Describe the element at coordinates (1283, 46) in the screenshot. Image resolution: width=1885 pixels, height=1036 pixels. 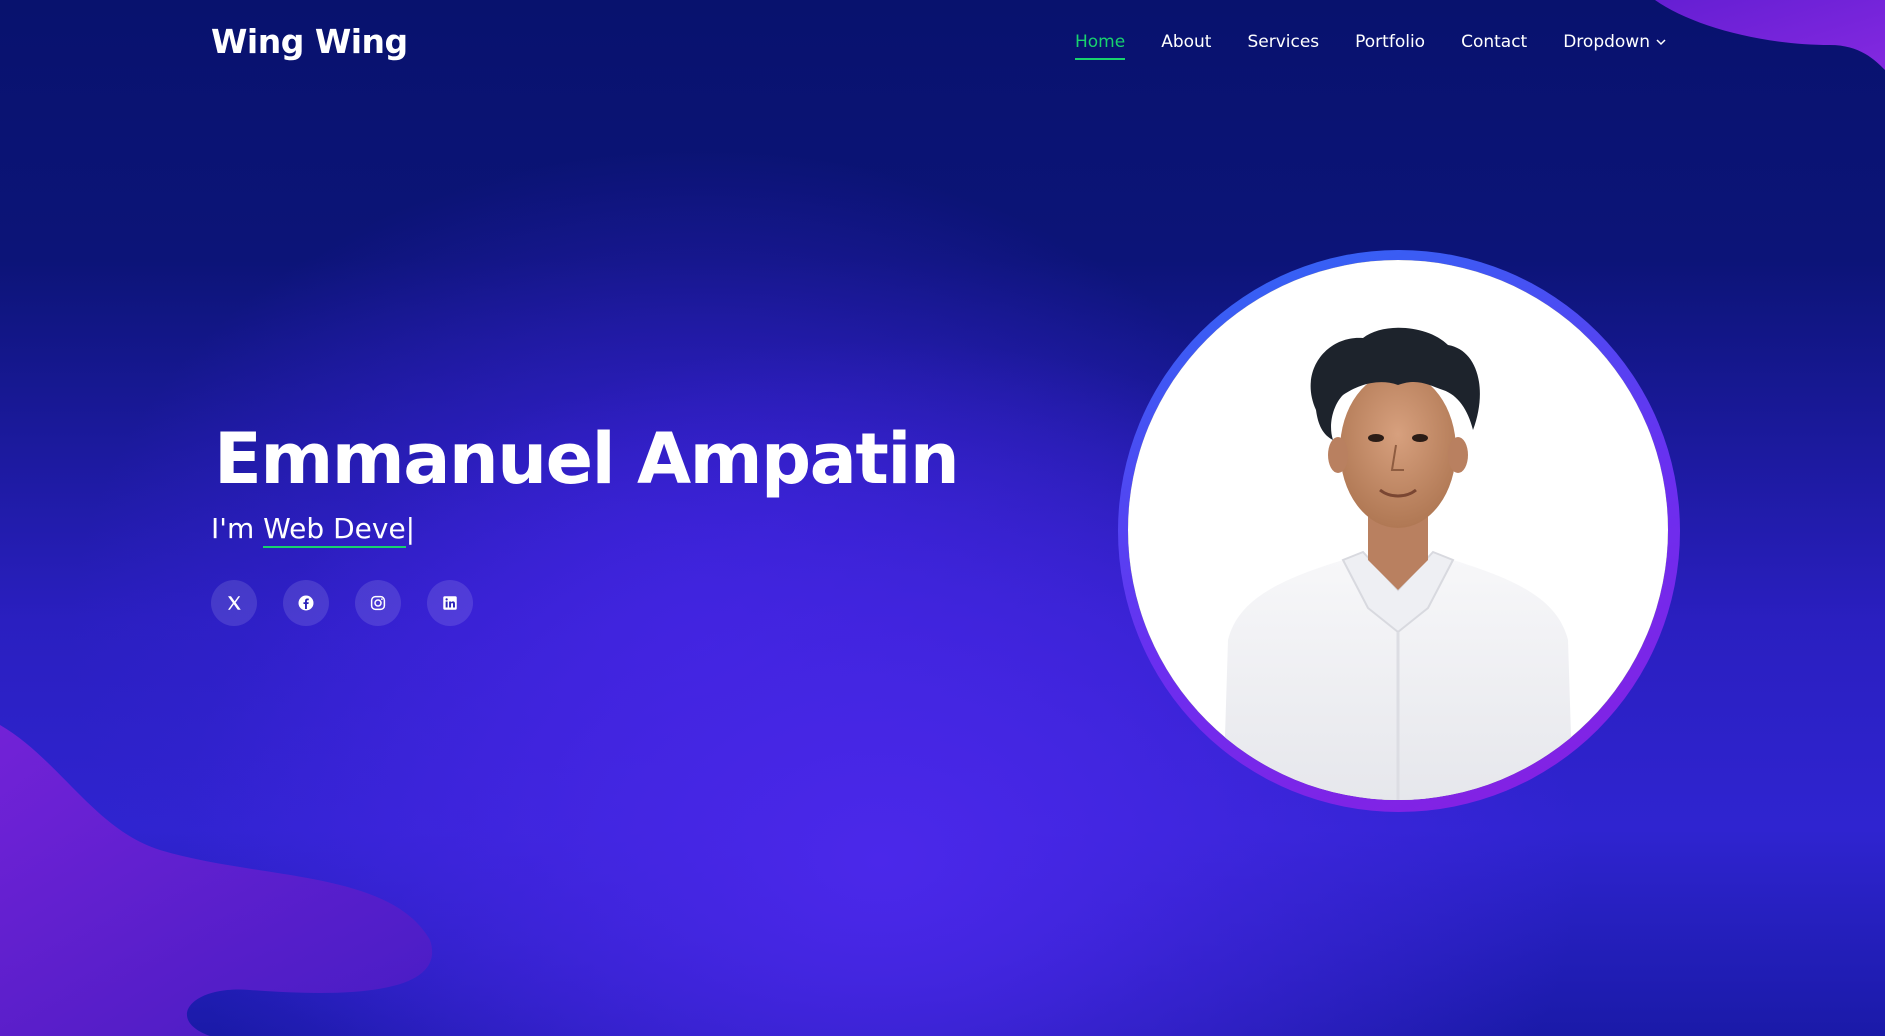
I see `nav-services: Services` at that location.